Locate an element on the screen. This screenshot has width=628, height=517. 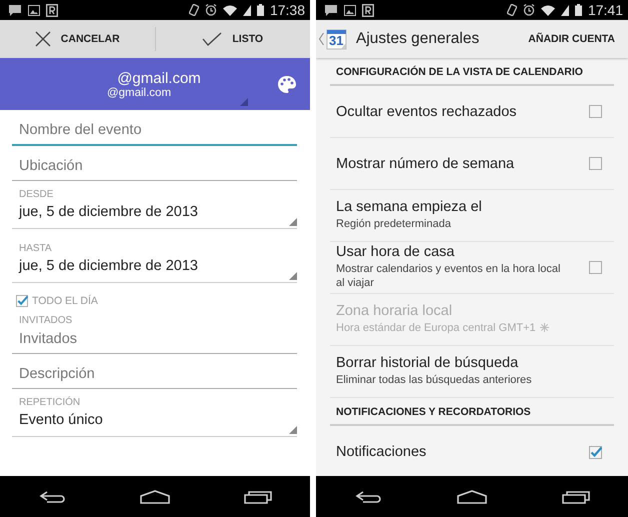
up-button: 31 Ajustes generales is located at coordinates (401, 39).